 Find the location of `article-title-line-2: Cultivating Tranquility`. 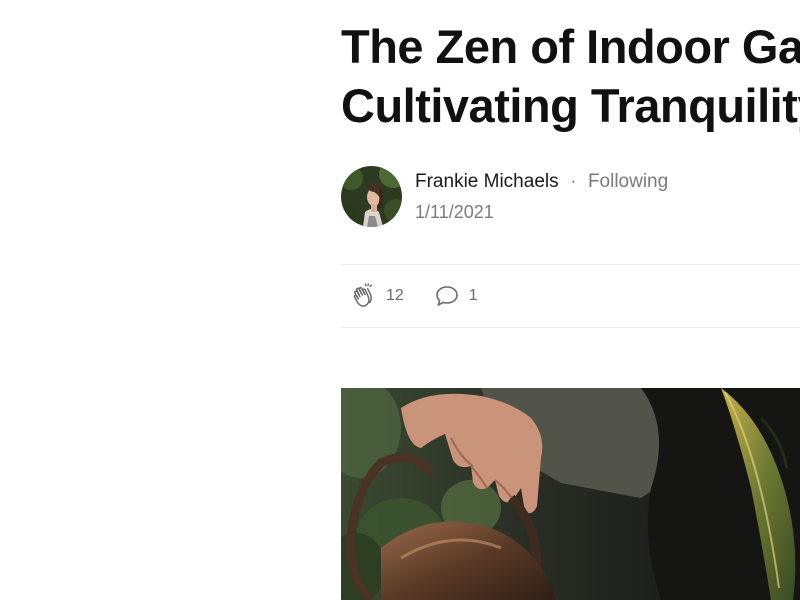

article-title-line-2: Cultivating Tranquility is located at coordinates (570, 105).